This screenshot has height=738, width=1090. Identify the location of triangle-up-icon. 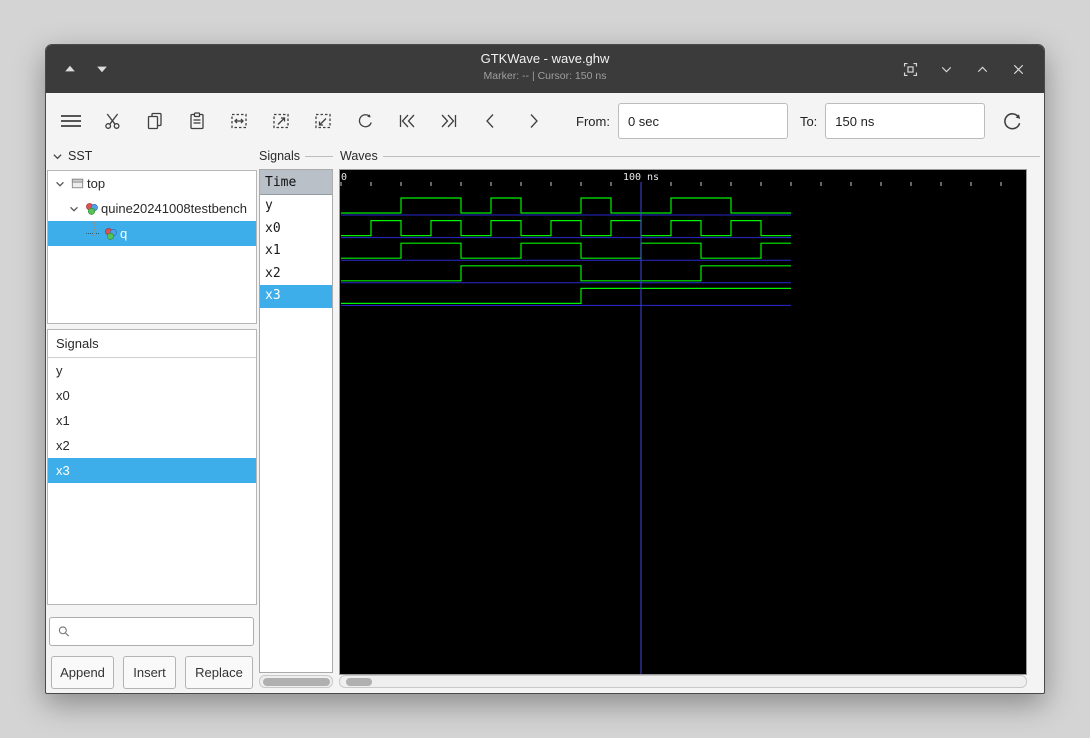
(70, 68).